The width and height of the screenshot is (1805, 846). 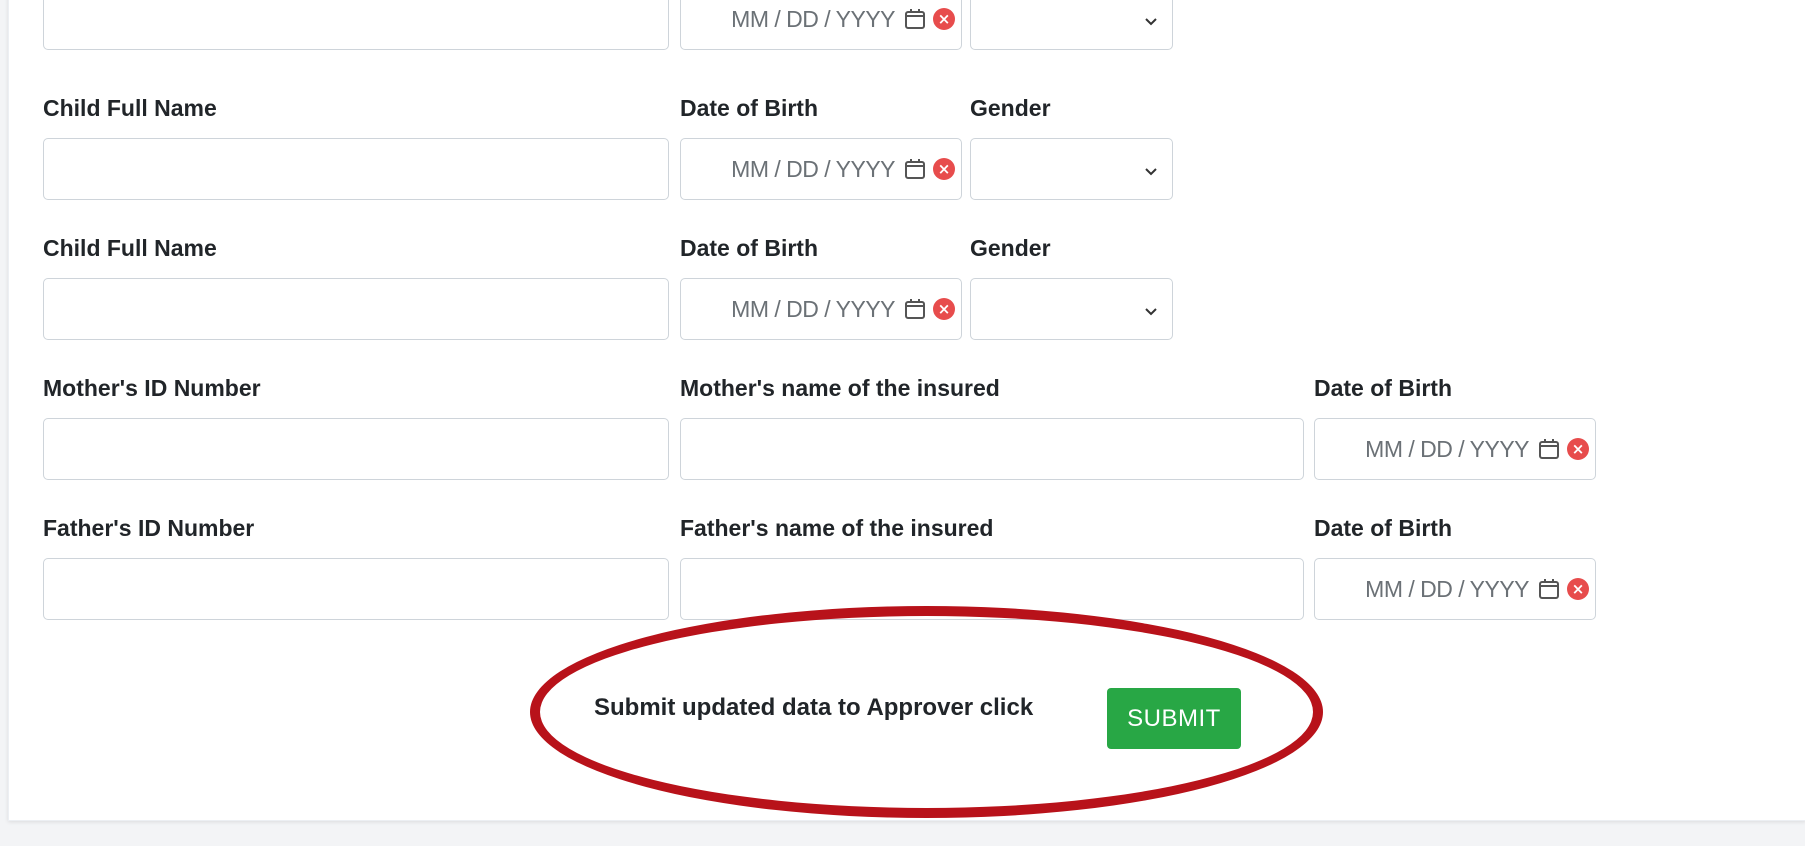 I want to click on mother-id-input, so click(x=356, y=449).